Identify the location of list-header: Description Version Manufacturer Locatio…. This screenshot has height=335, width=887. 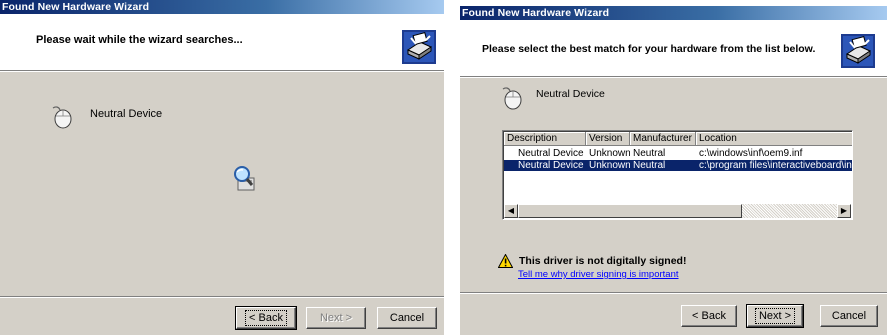
(678, 139).